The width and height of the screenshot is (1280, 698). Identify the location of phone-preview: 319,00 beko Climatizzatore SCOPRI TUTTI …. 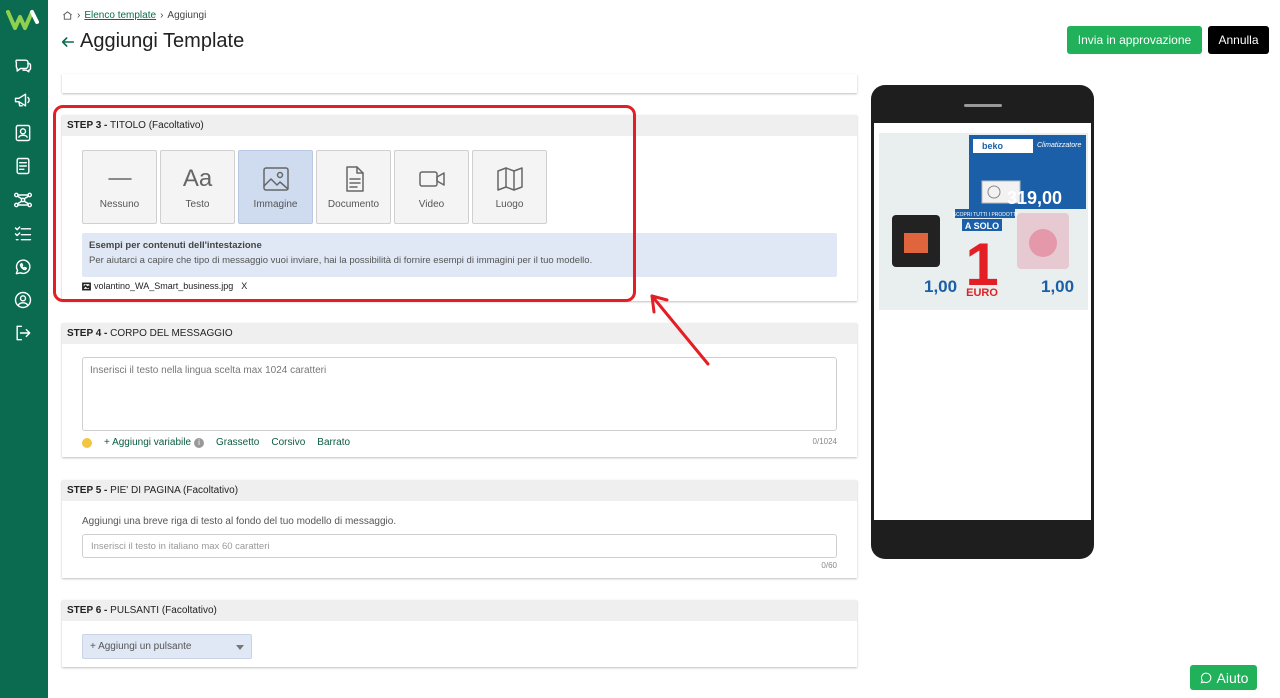
(982, 322).